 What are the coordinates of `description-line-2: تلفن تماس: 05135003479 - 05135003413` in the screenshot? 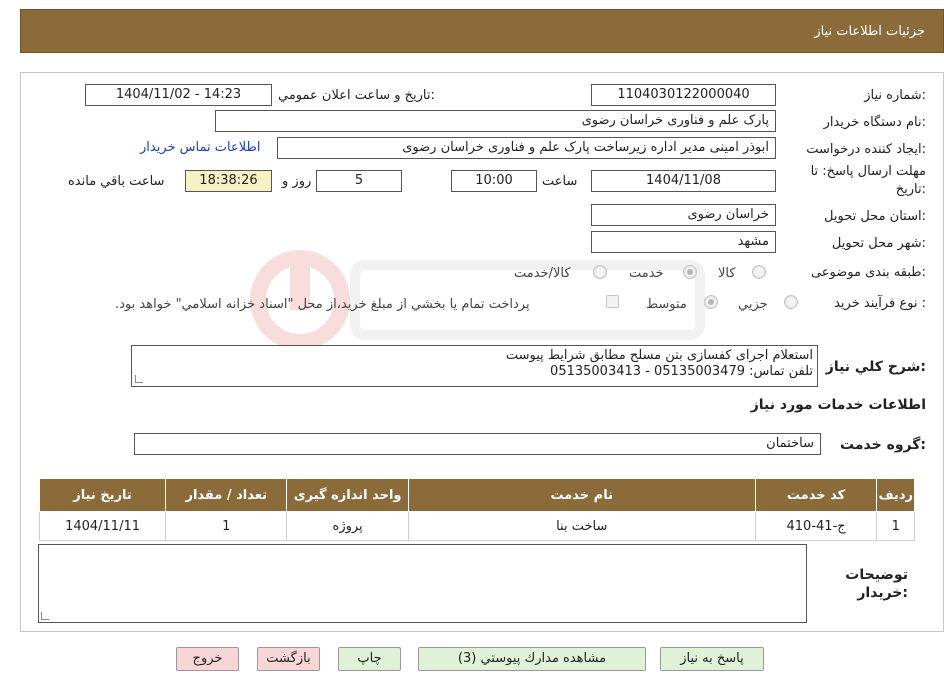 It's located at (681, 371).